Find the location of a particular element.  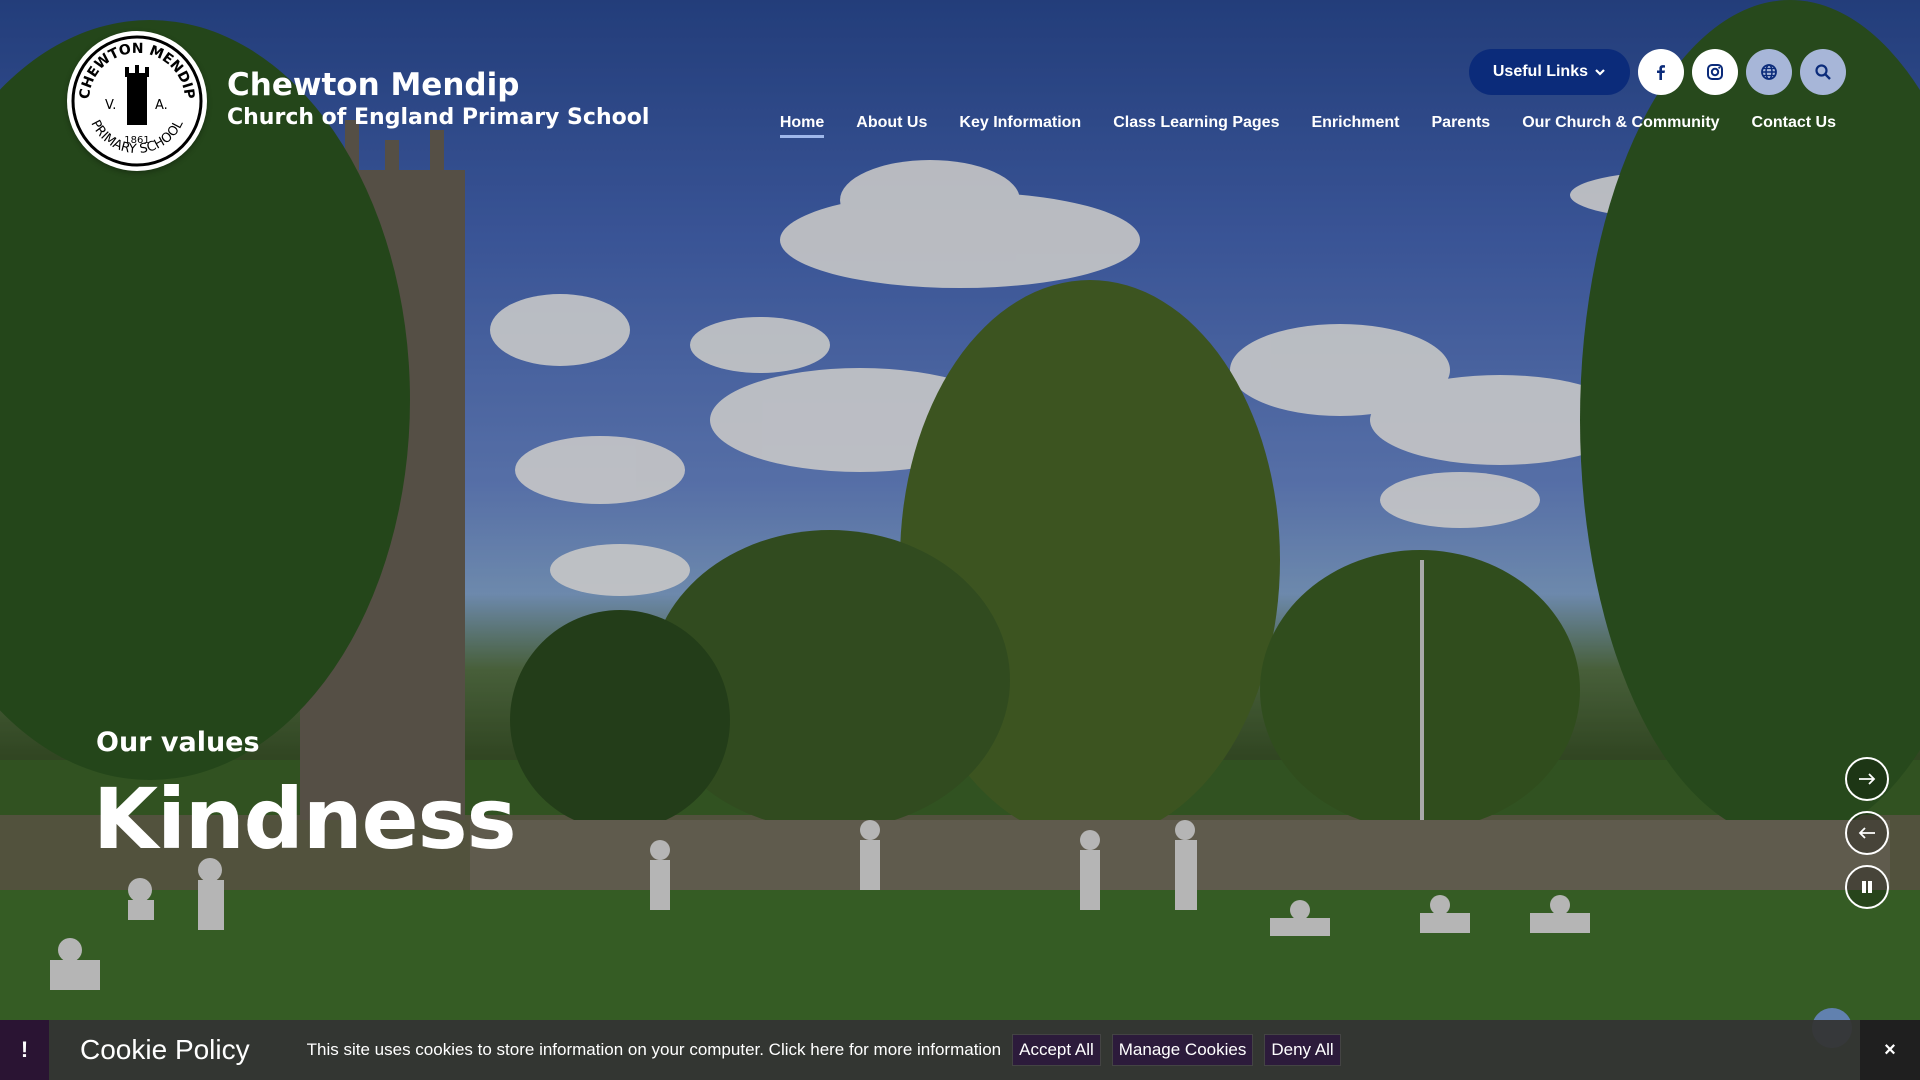

search-icon is located at coordinates (1823, 72).